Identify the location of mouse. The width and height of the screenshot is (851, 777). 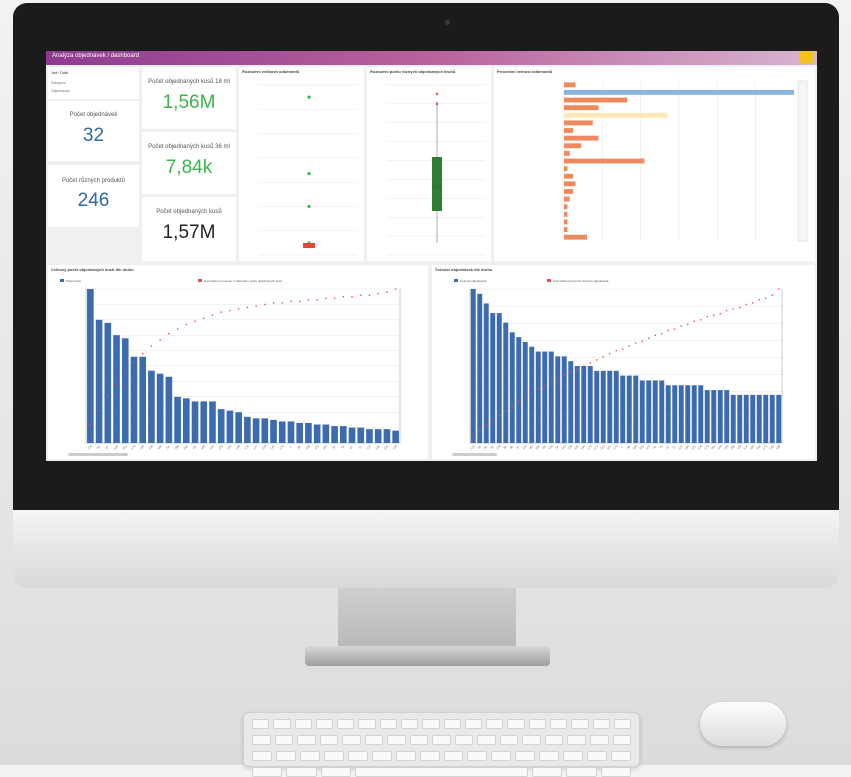
(743, 724).